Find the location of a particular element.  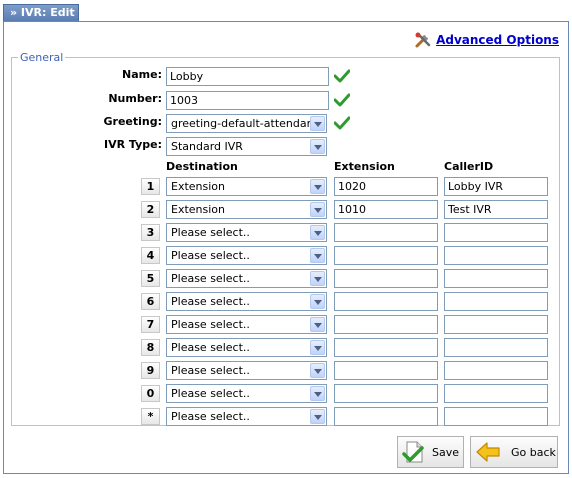

number-input: 1003 is located at coordinates (247, 100).